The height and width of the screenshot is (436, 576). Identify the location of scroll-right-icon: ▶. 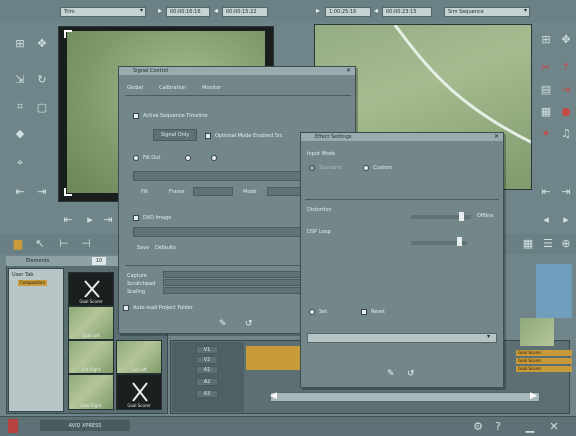
(533, 396).